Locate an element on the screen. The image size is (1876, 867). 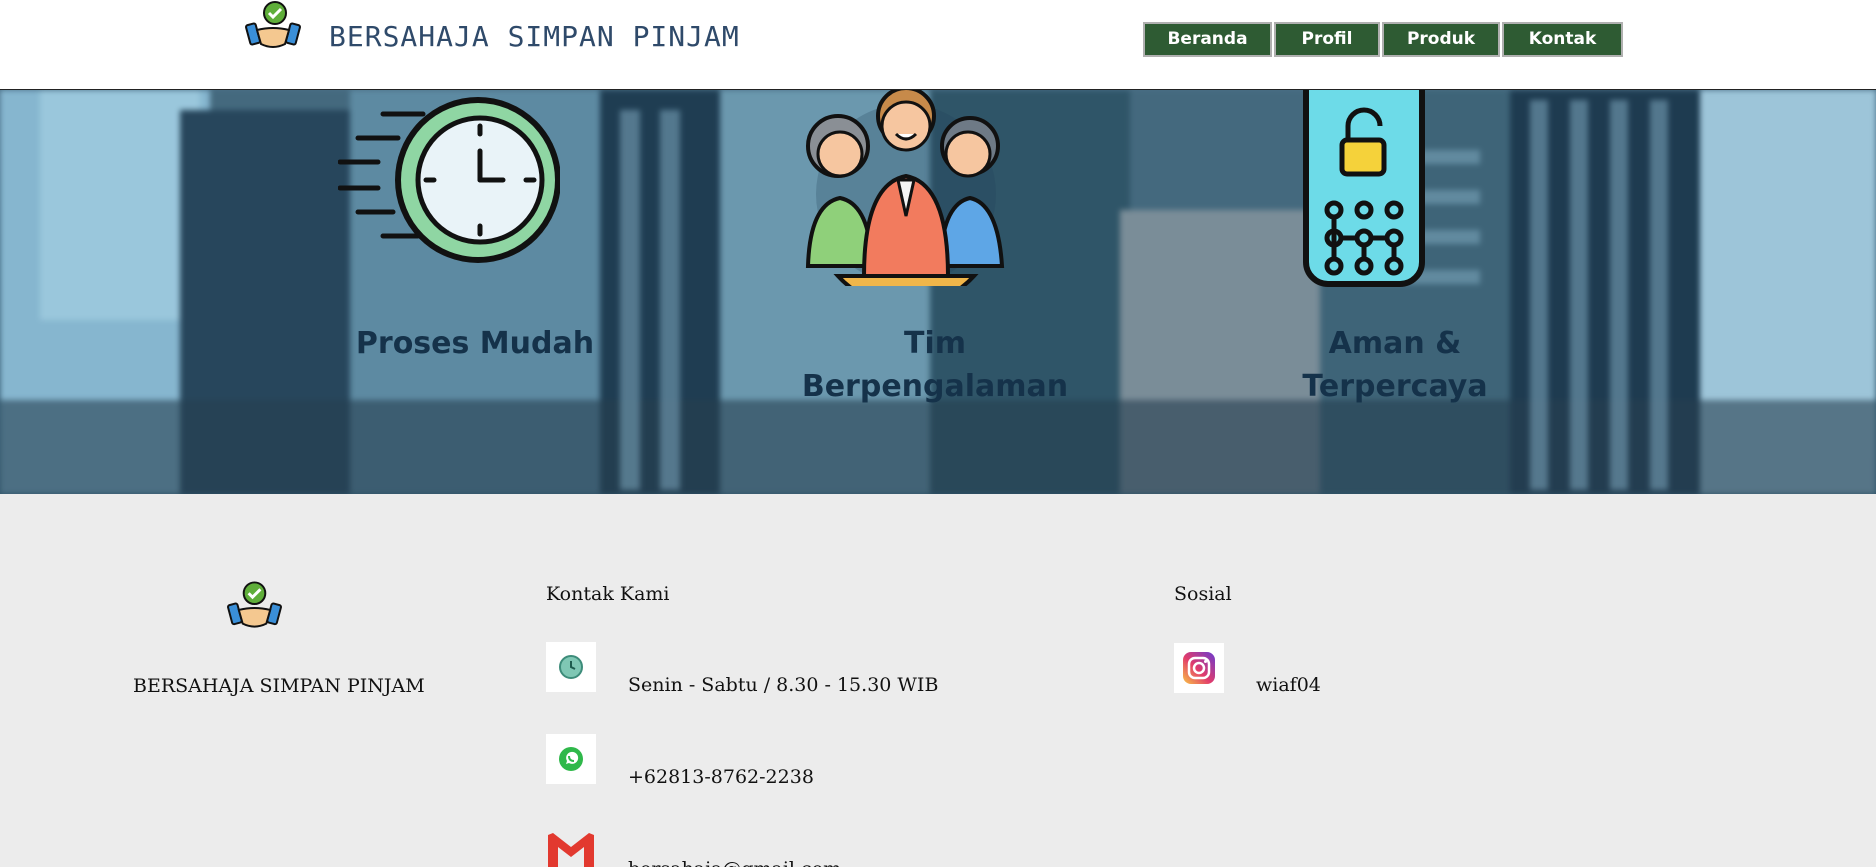
instagram-icon is located at coordinates (1199, 668).